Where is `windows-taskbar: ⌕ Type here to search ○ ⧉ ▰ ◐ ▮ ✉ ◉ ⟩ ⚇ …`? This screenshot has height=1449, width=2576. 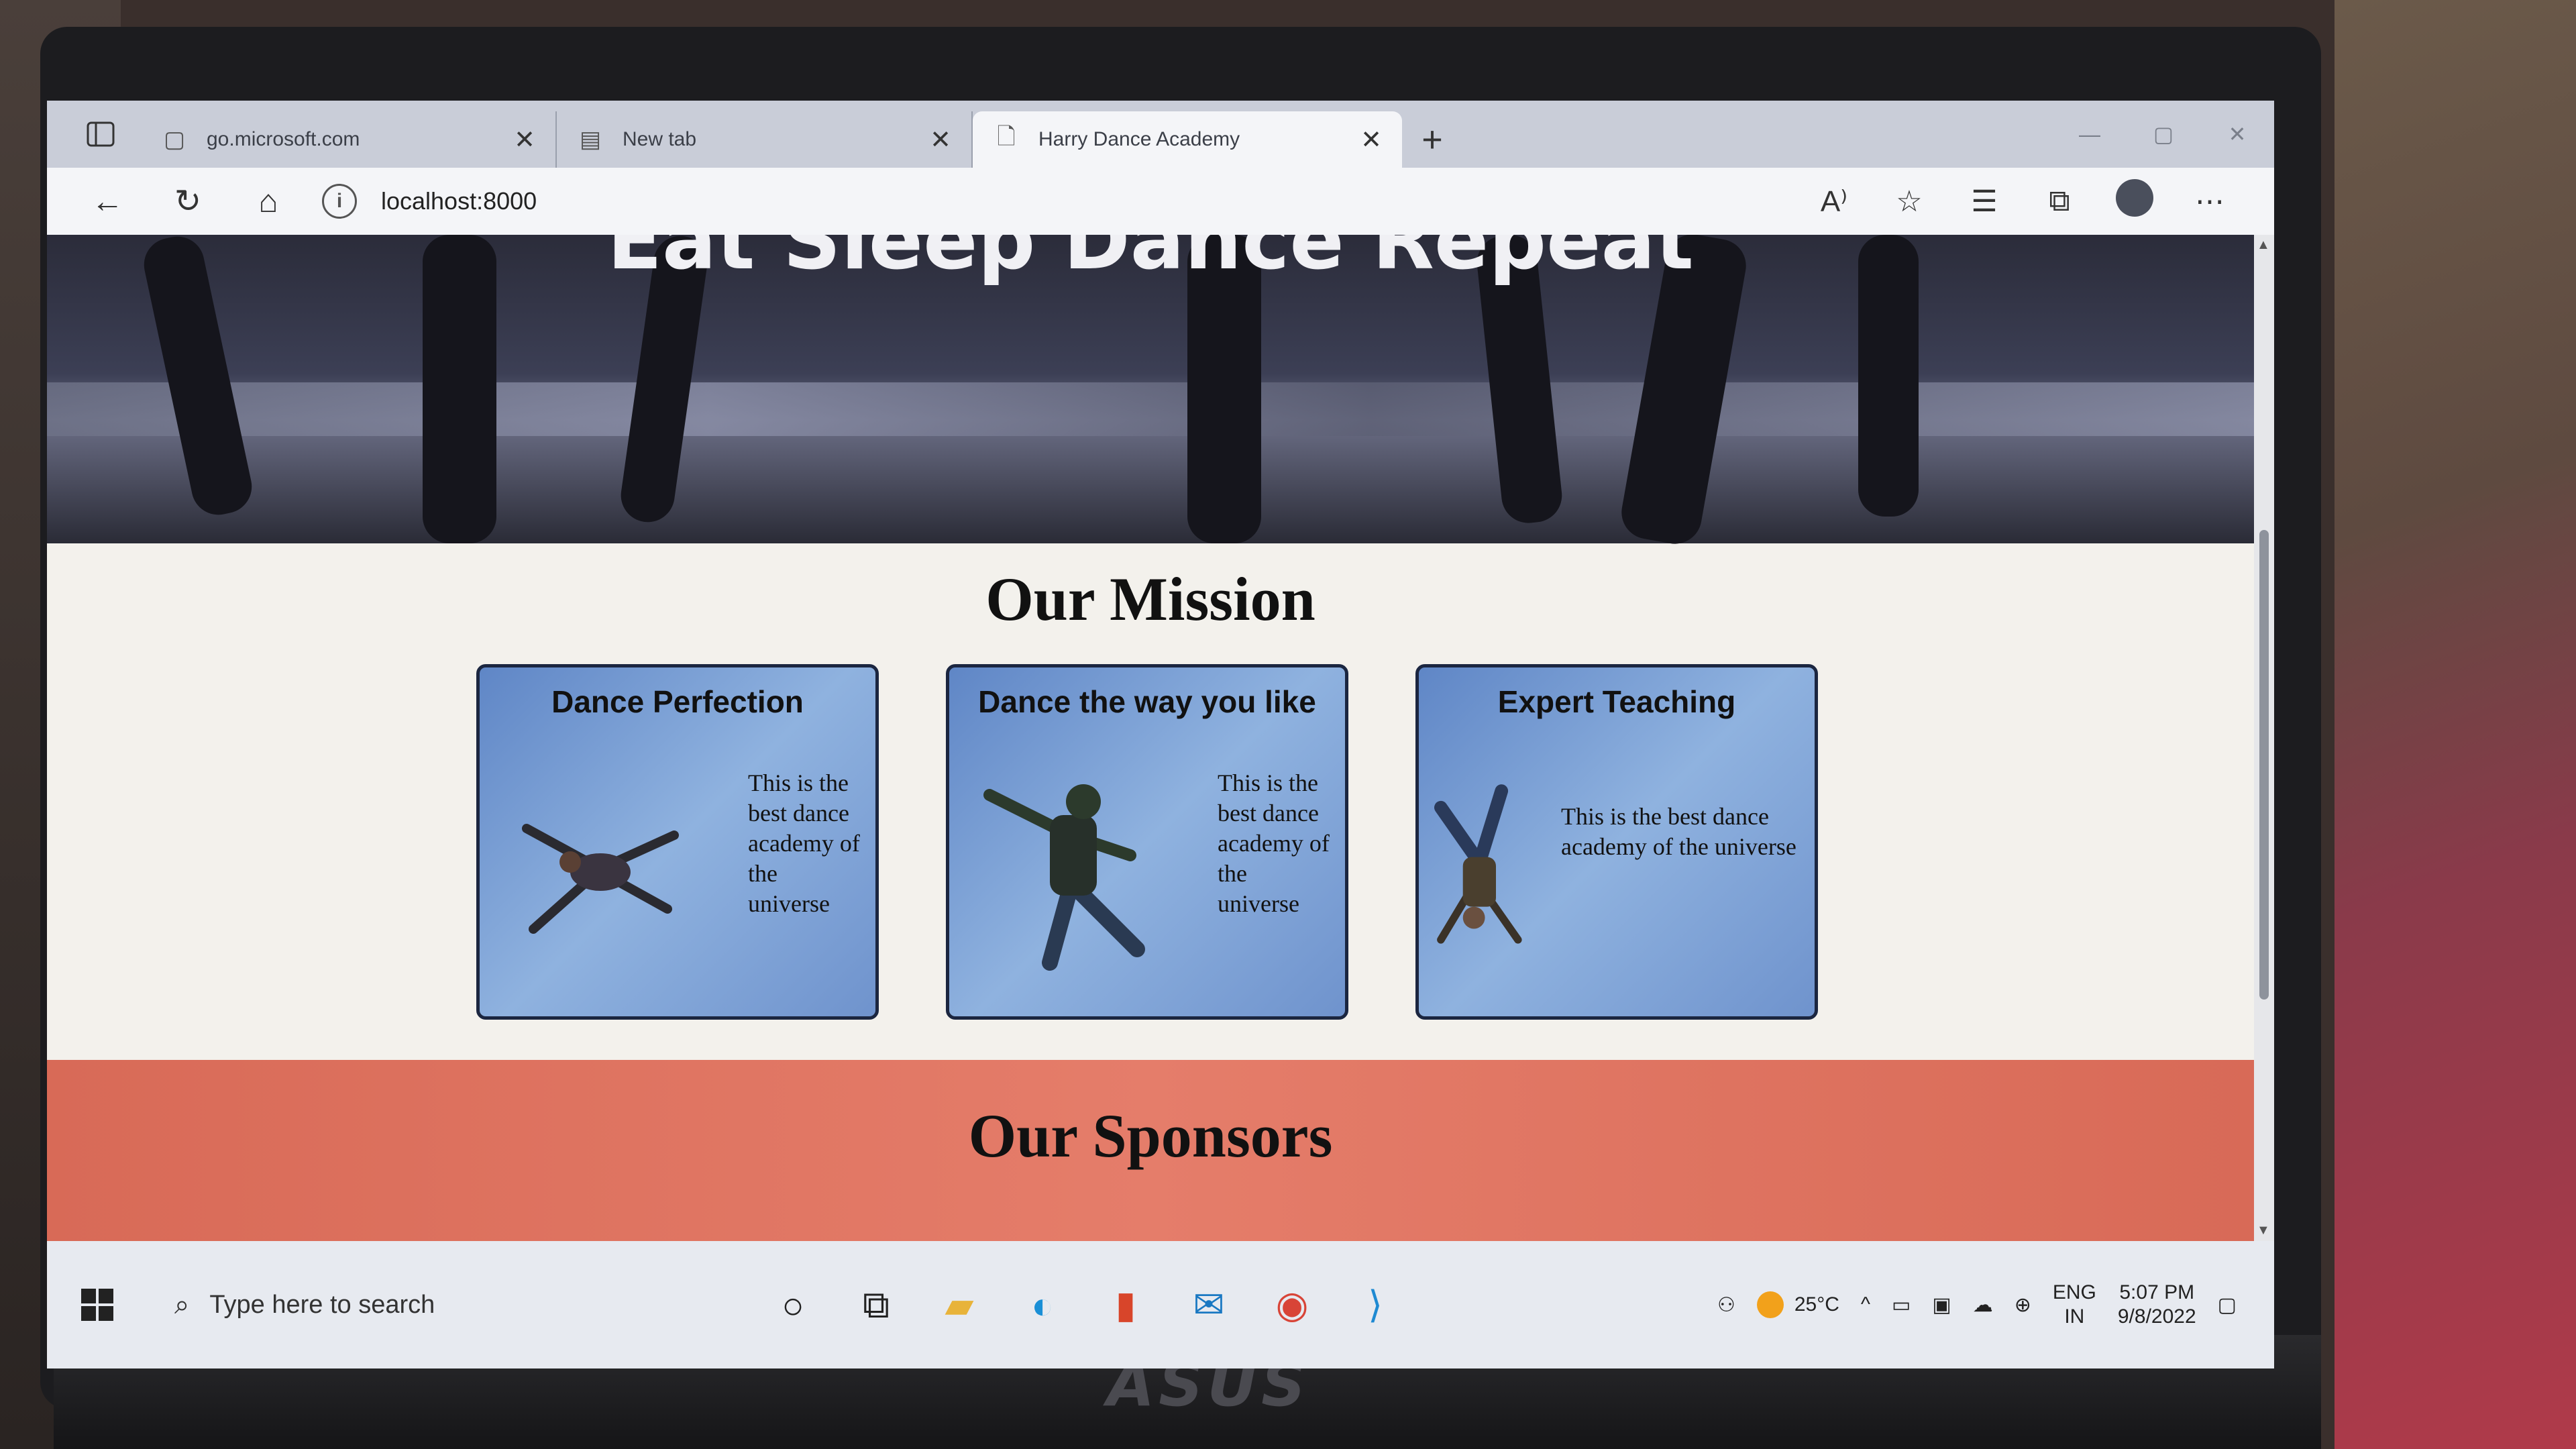 windows-taskbar: ⌕ Type here to search ○ ⧉ ▰ ◐ ▮ ✉ ◉ ⟩ ⚇ … is located at coordinates (1160, 1304).